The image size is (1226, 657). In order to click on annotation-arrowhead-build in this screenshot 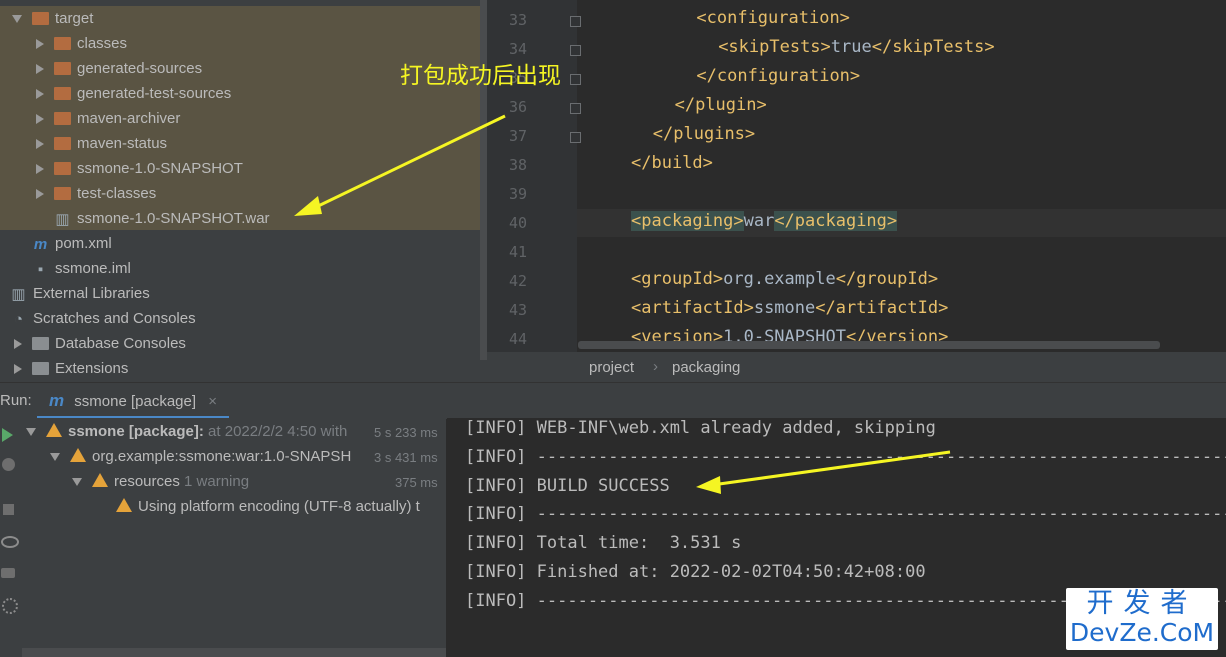, I will do `click(708, 485)`.